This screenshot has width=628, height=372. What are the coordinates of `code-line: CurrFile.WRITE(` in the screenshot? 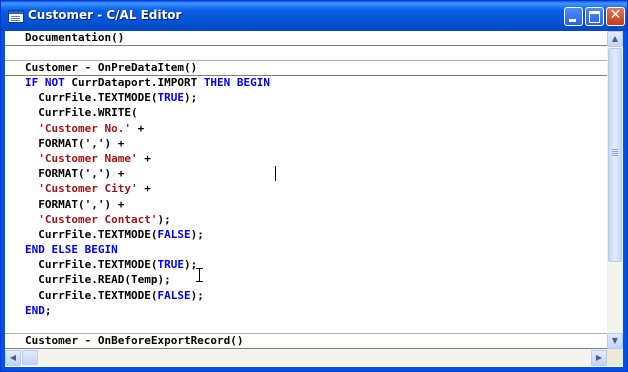 It's located at (147, 112).